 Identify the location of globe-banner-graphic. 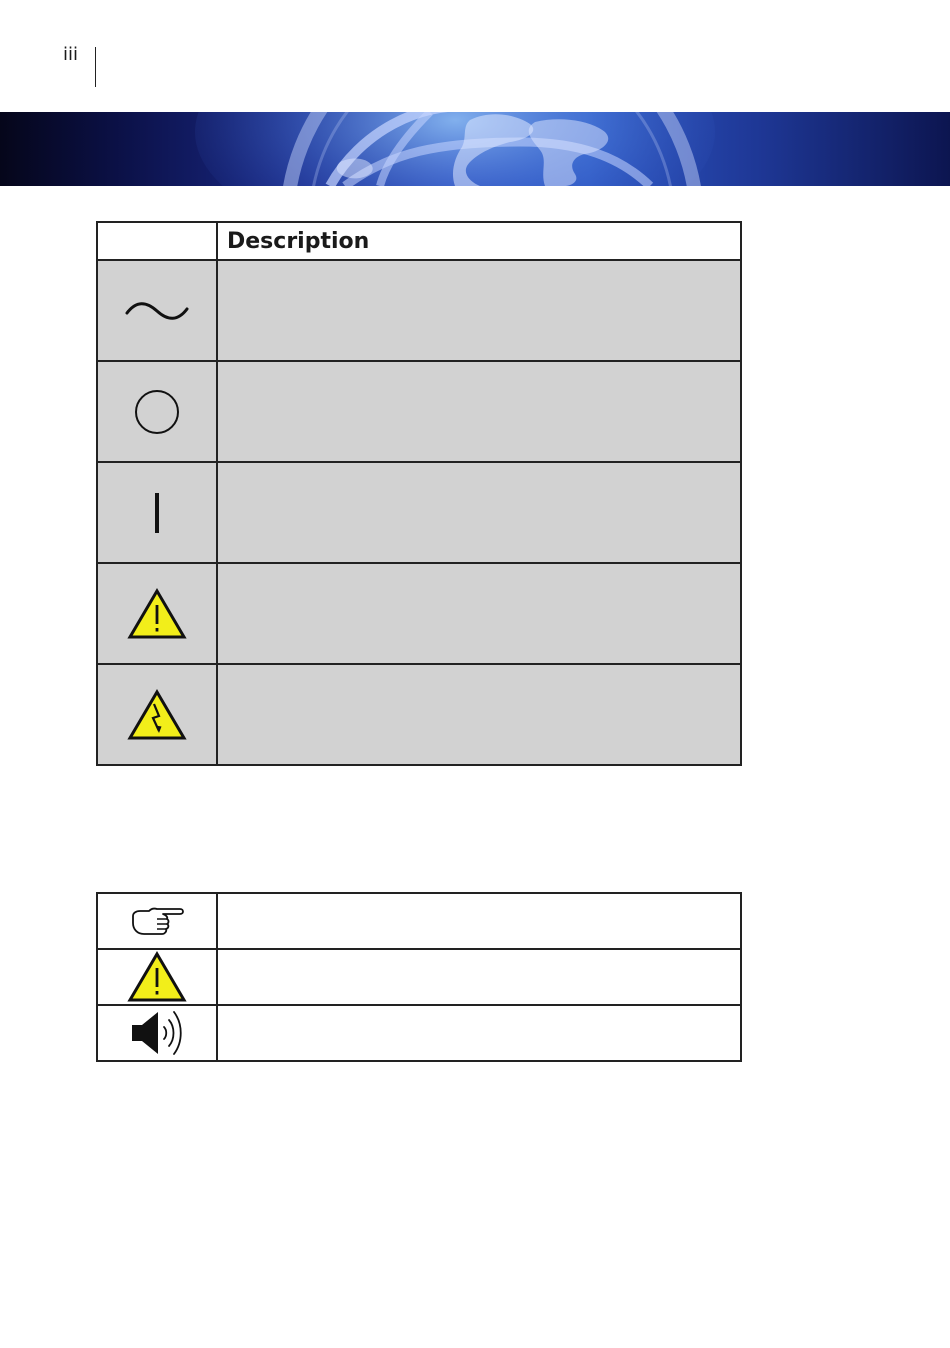
(455, 149).